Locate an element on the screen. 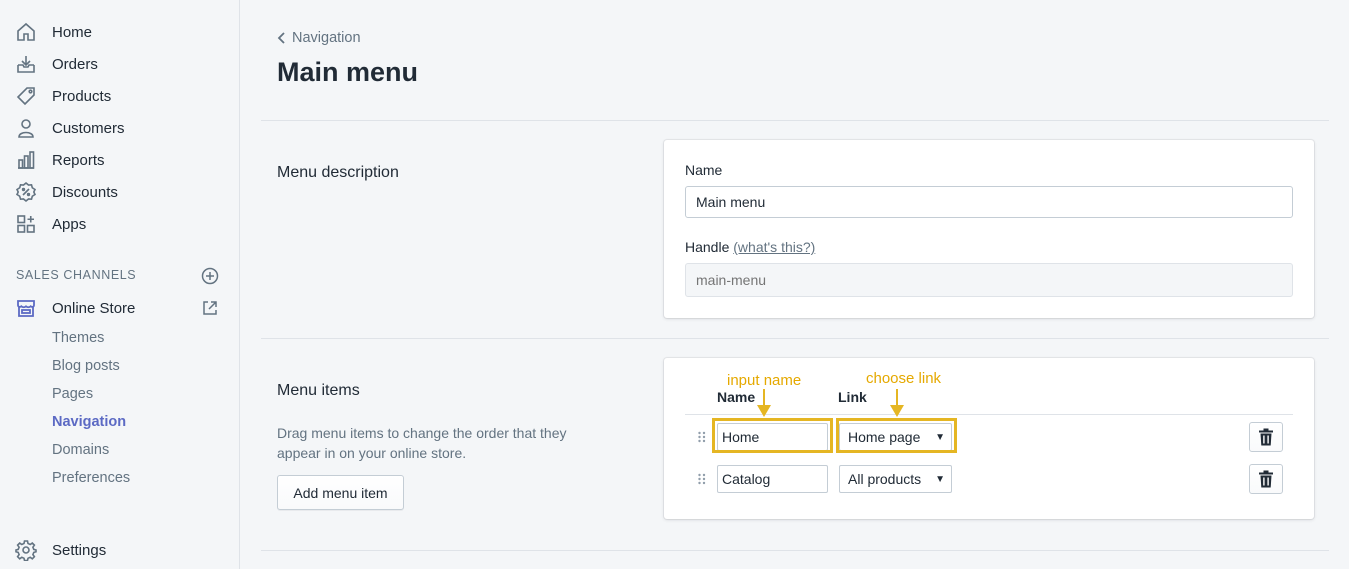 The height and width of the screenshot is (569, 1349). external-link-icon is located at coordinates (210, 308).